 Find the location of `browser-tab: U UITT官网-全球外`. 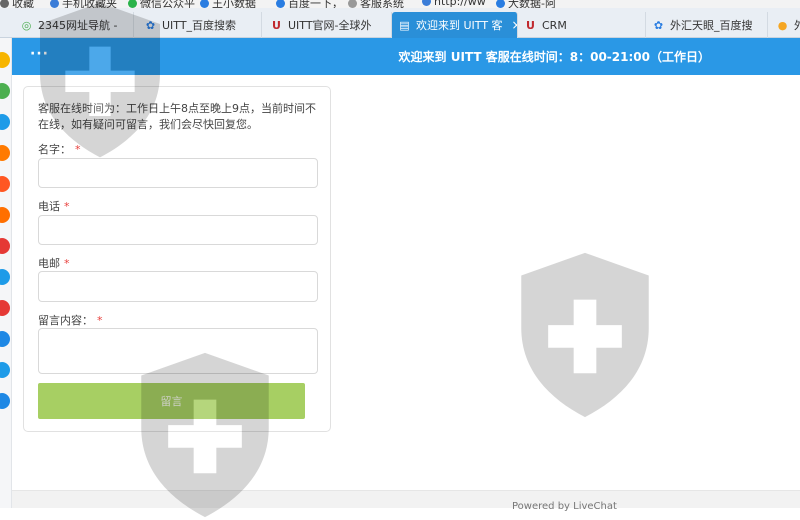

browser-tab: U UITT官网-全球外 is located at coordinates (328, 25).